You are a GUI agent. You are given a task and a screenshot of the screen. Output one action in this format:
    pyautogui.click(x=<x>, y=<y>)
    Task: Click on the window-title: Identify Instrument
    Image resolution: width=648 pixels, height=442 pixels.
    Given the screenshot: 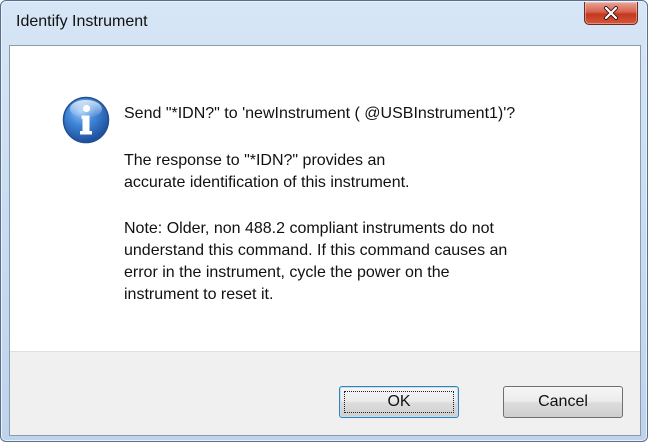 What is the action you would take?
    pyautogui.click(x=82, y=21)
    